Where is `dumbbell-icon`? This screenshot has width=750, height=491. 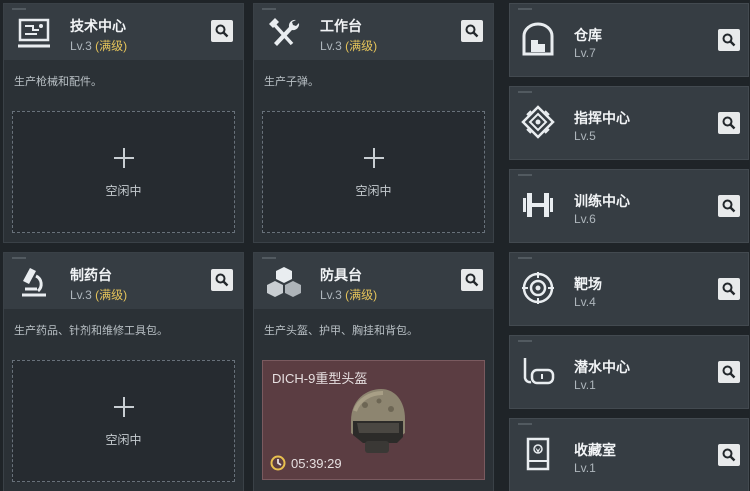
dumbbell-icon is located at coordinates (538, 205).